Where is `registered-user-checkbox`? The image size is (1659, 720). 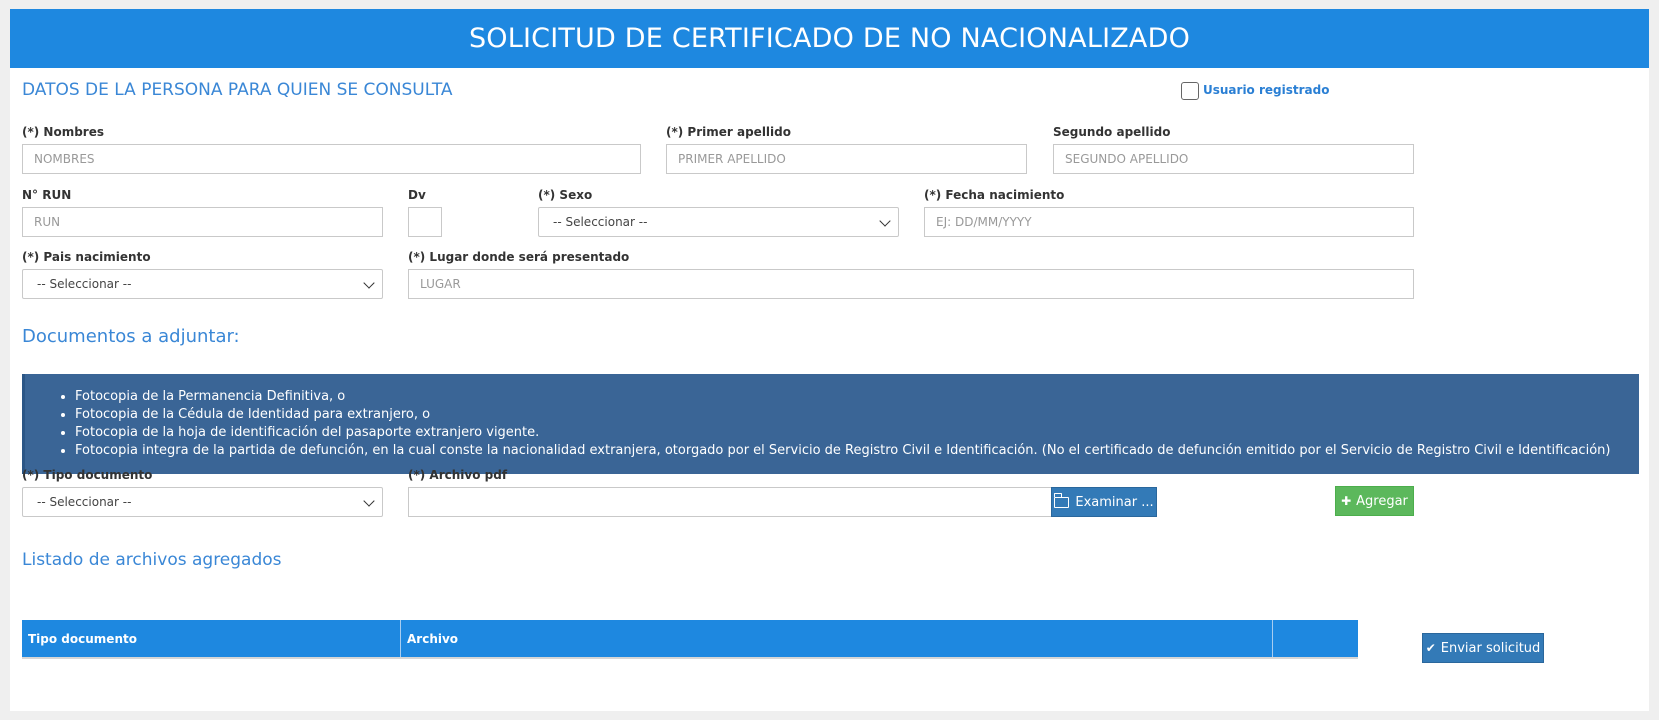
registered-user-checkbox is located at coordinates (1190, 91).